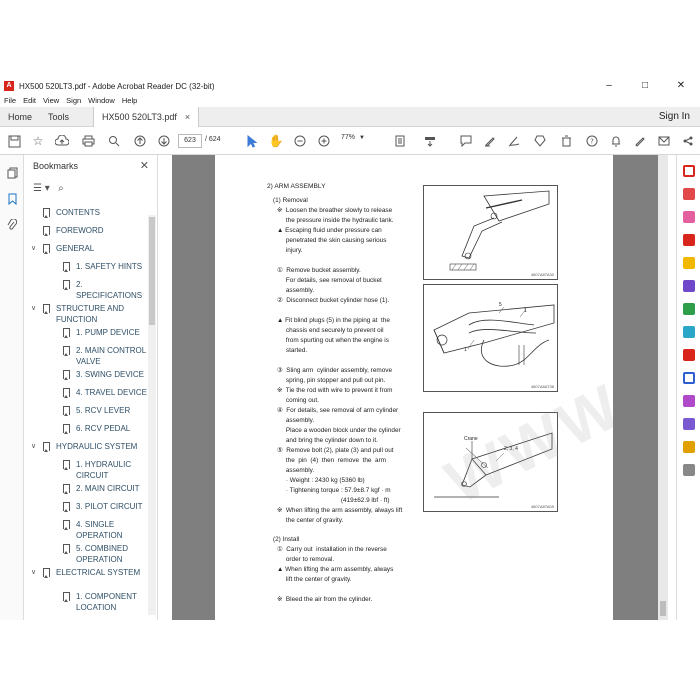 This screenshot has width=700, height=700. Describe the element at coordinates (490, 141) in the screenshot. I see `highlight-pen-icon` at that location.